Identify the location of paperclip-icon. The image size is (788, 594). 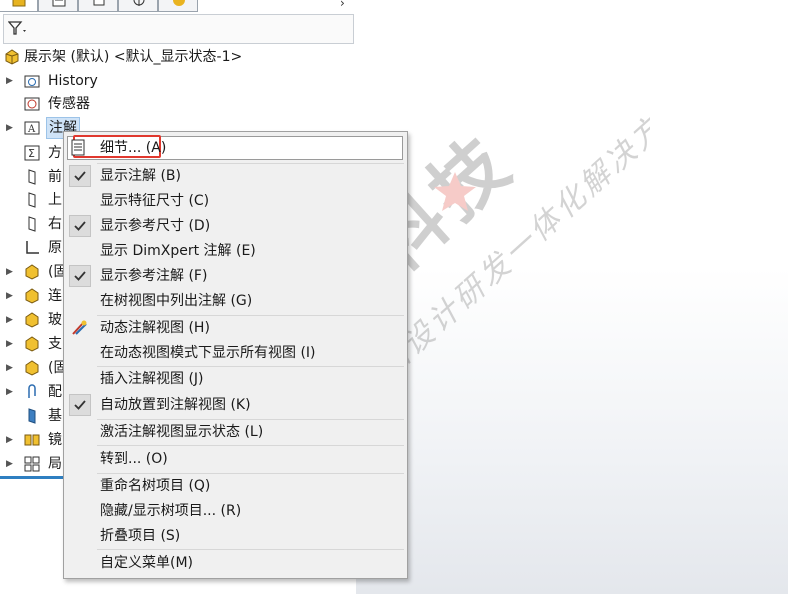
(32, 391).